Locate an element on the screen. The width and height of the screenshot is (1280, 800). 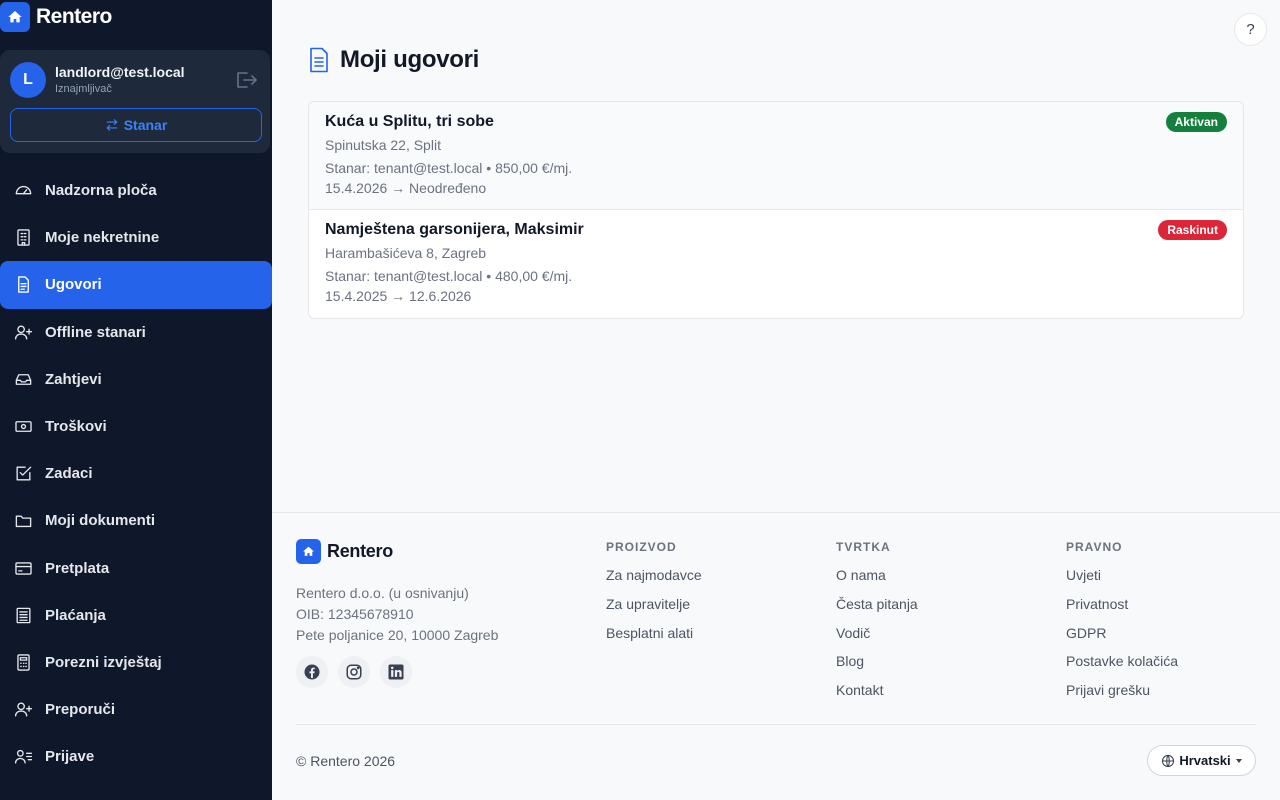
contract-tenant-rent: Stanar: tenant@test.local • 480,00 €/mj. is located at coordinates (449, 276).